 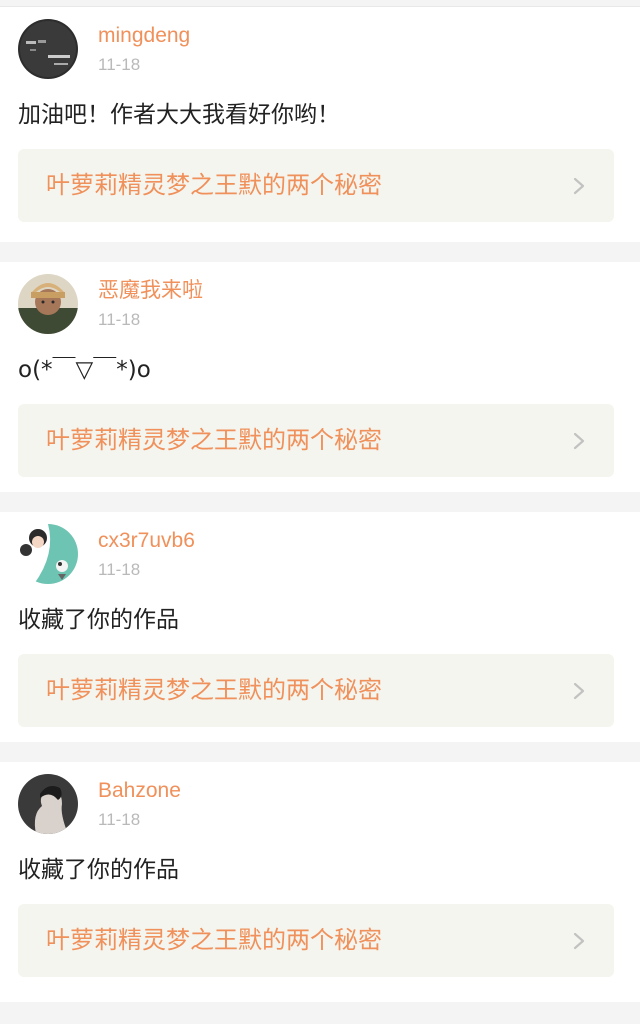 What do you see at coordinates (139, 791) in the screenshot?
I see `username: Bahzone` at bounding box center [139, 791].